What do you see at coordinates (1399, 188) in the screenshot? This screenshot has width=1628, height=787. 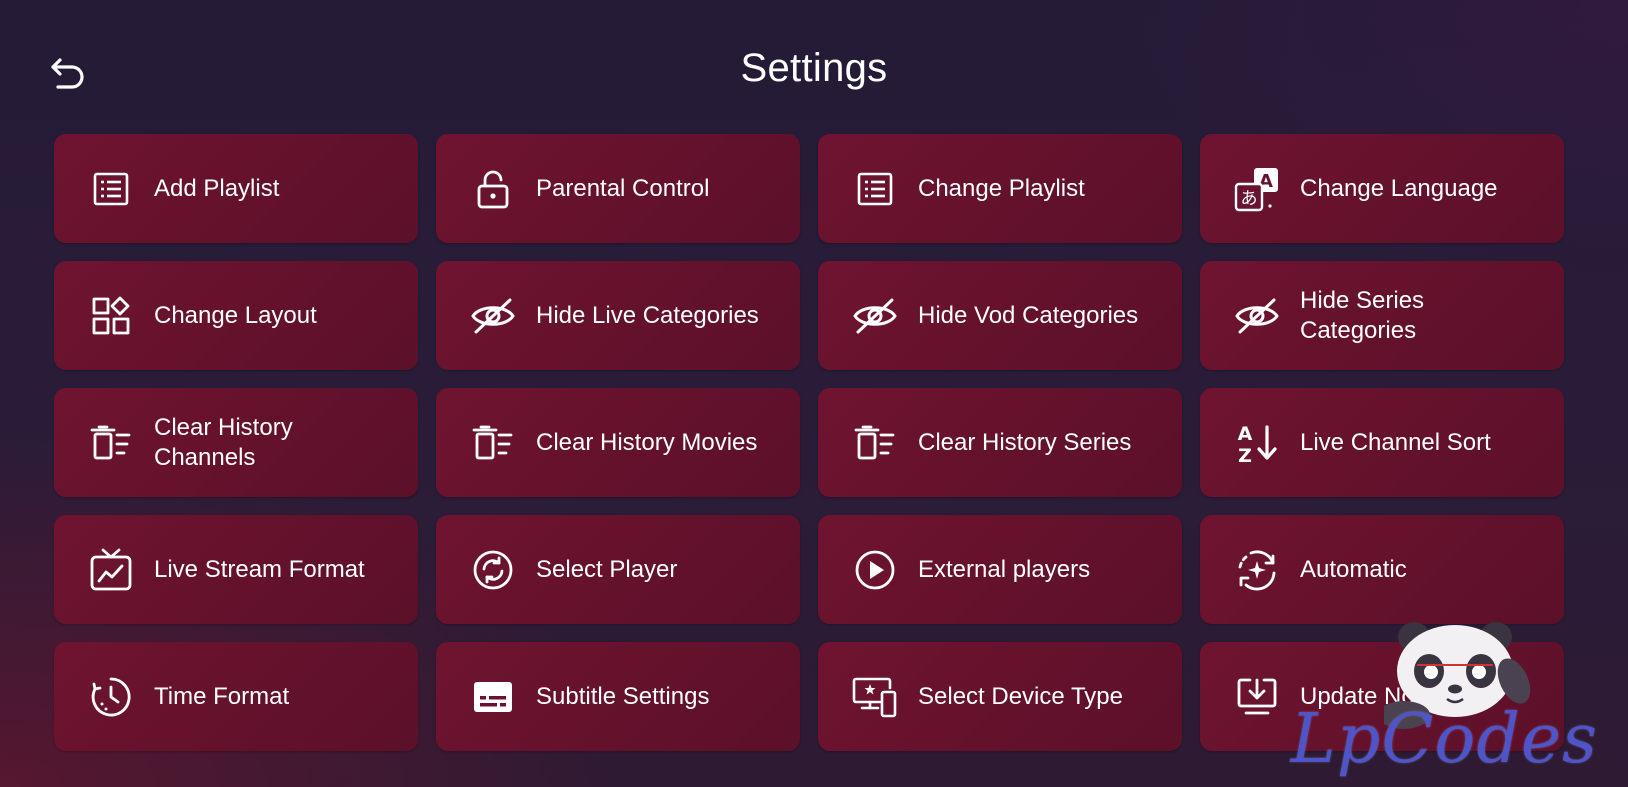 I see `tile-label: Change Language` at bounding box center [1399, 188].